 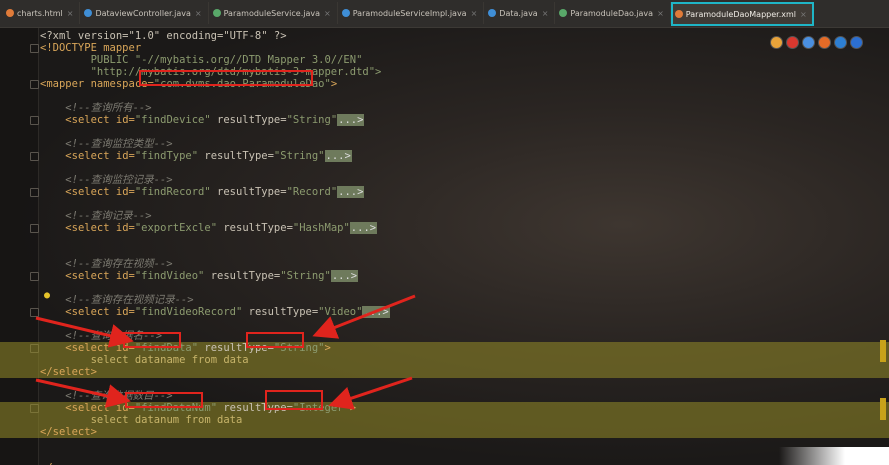 What do you see at coordinates (444, 144) in the screenshot?
I see `code-line: <!--查询监控类型-->` at bounding box center [444, 144].